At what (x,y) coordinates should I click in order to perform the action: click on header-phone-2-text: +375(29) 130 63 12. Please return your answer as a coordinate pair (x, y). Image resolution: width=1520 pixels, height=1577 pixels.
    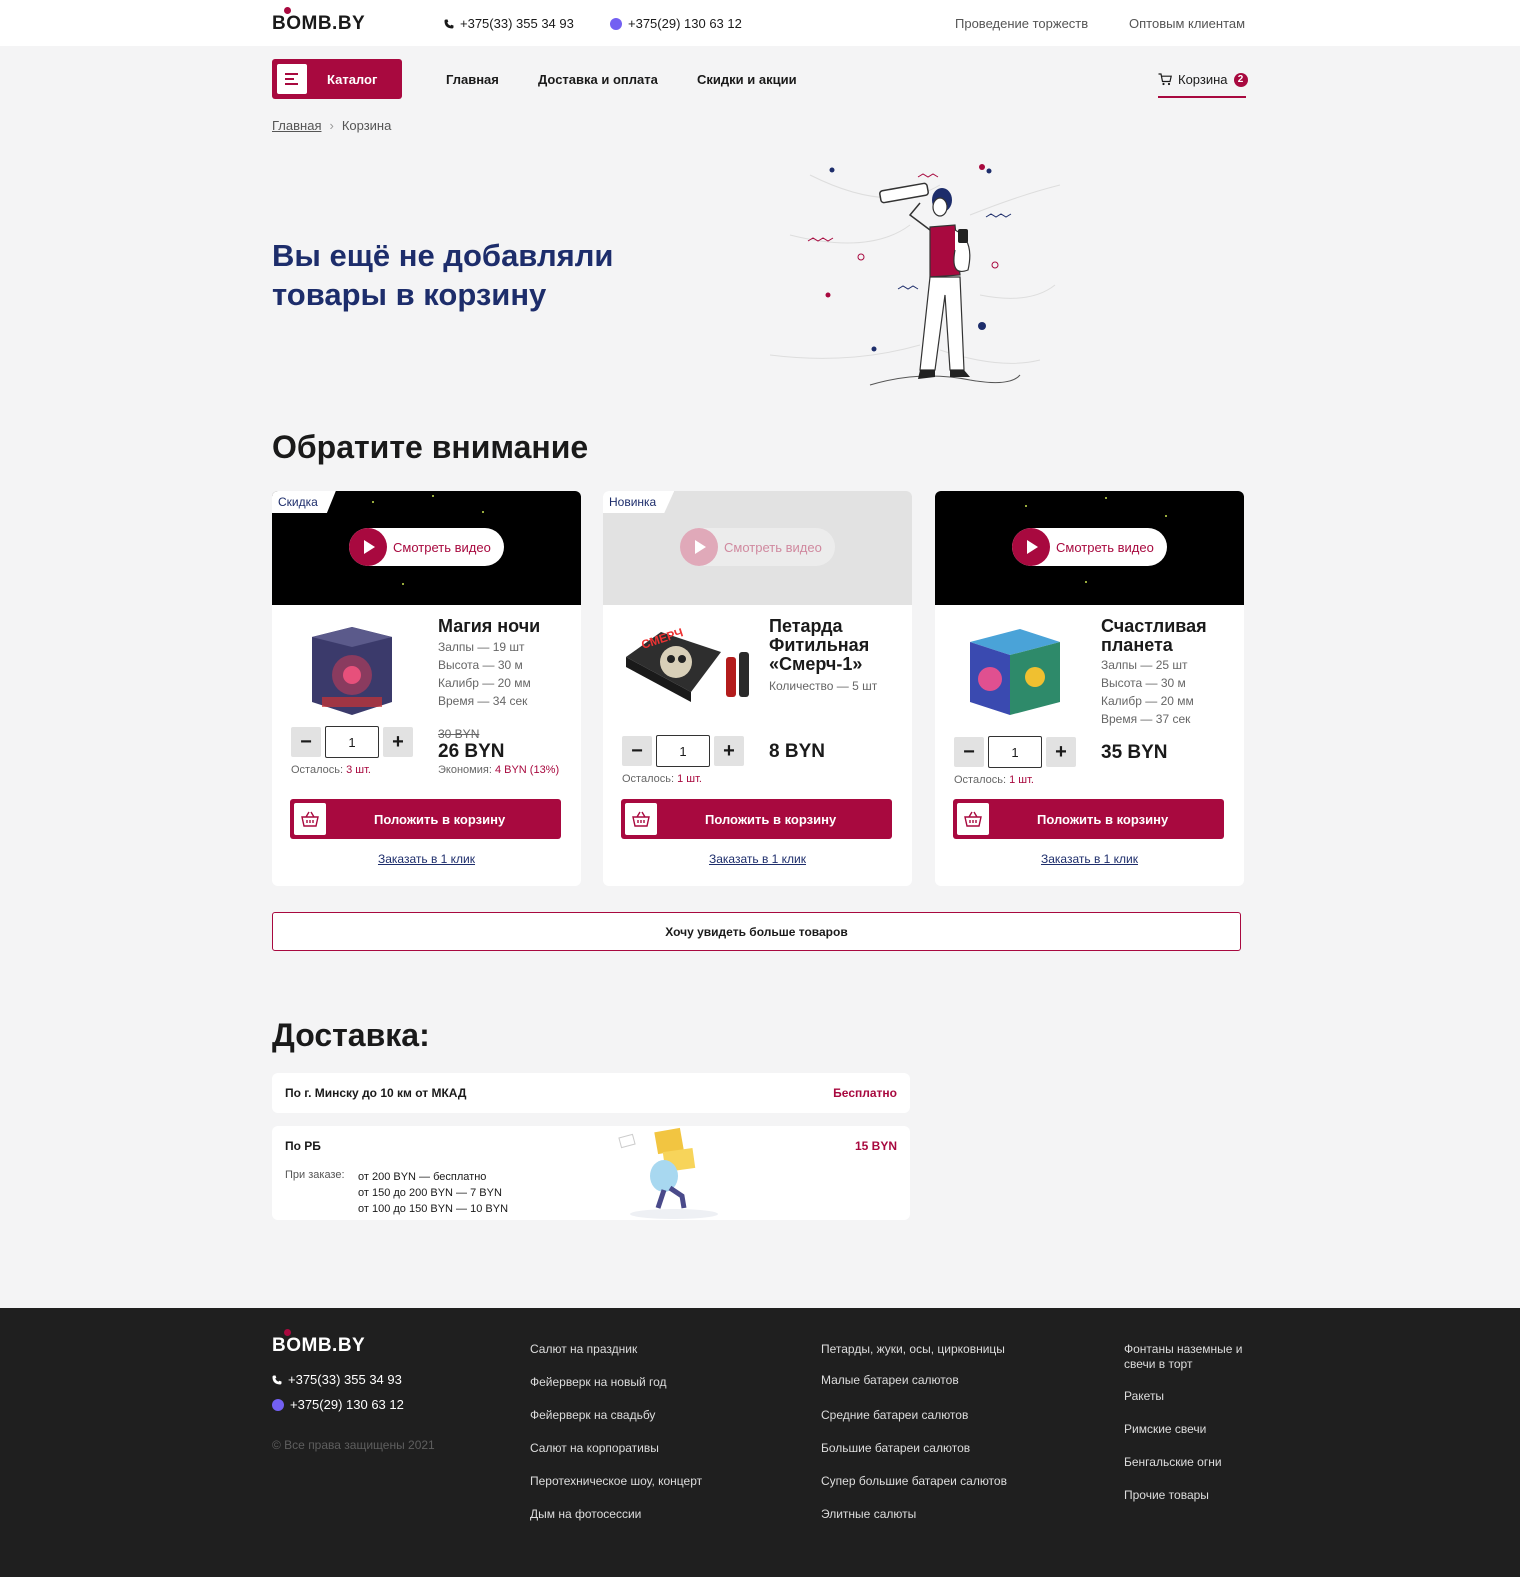
    Looking at the image, I should click on (685, 23).